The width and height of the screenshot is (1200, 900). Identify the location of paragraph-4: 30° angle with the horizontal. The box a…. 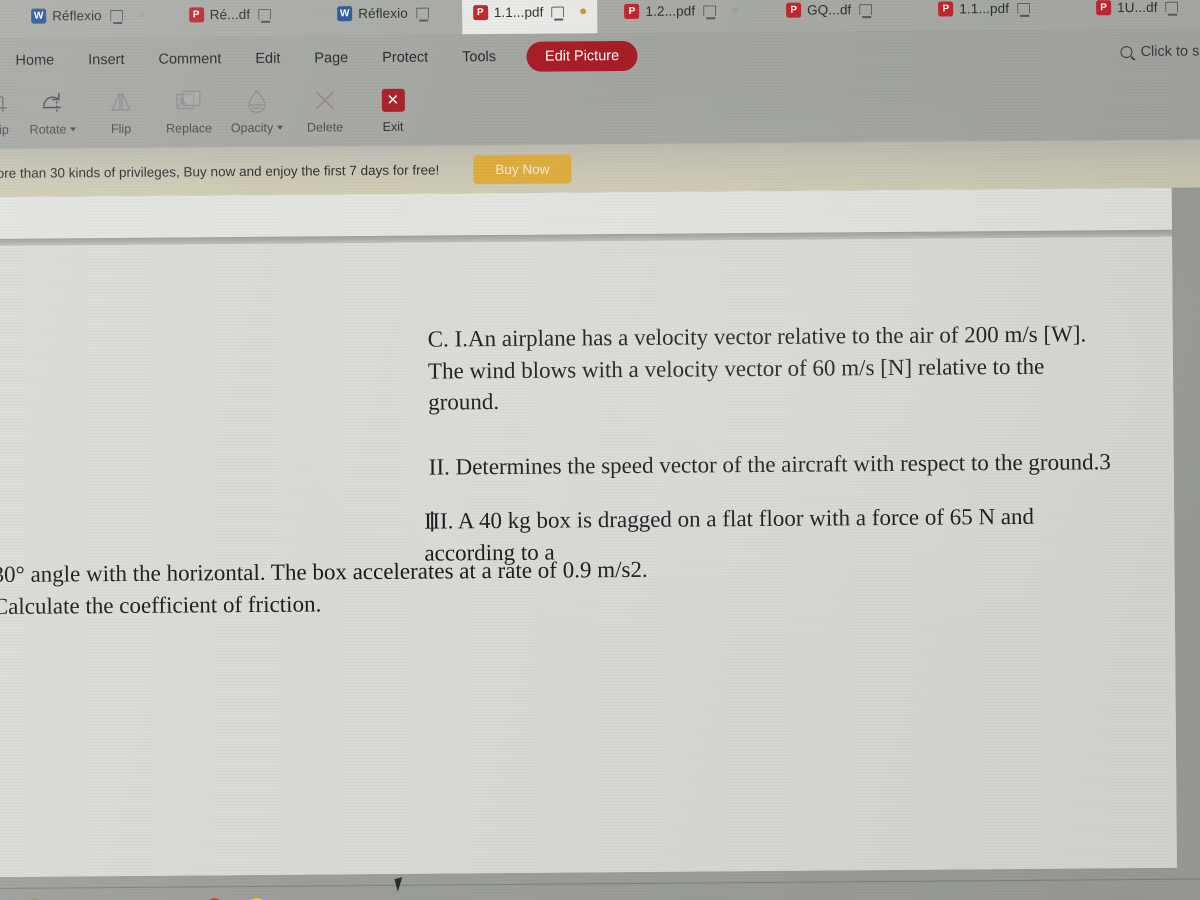
(376, 587).